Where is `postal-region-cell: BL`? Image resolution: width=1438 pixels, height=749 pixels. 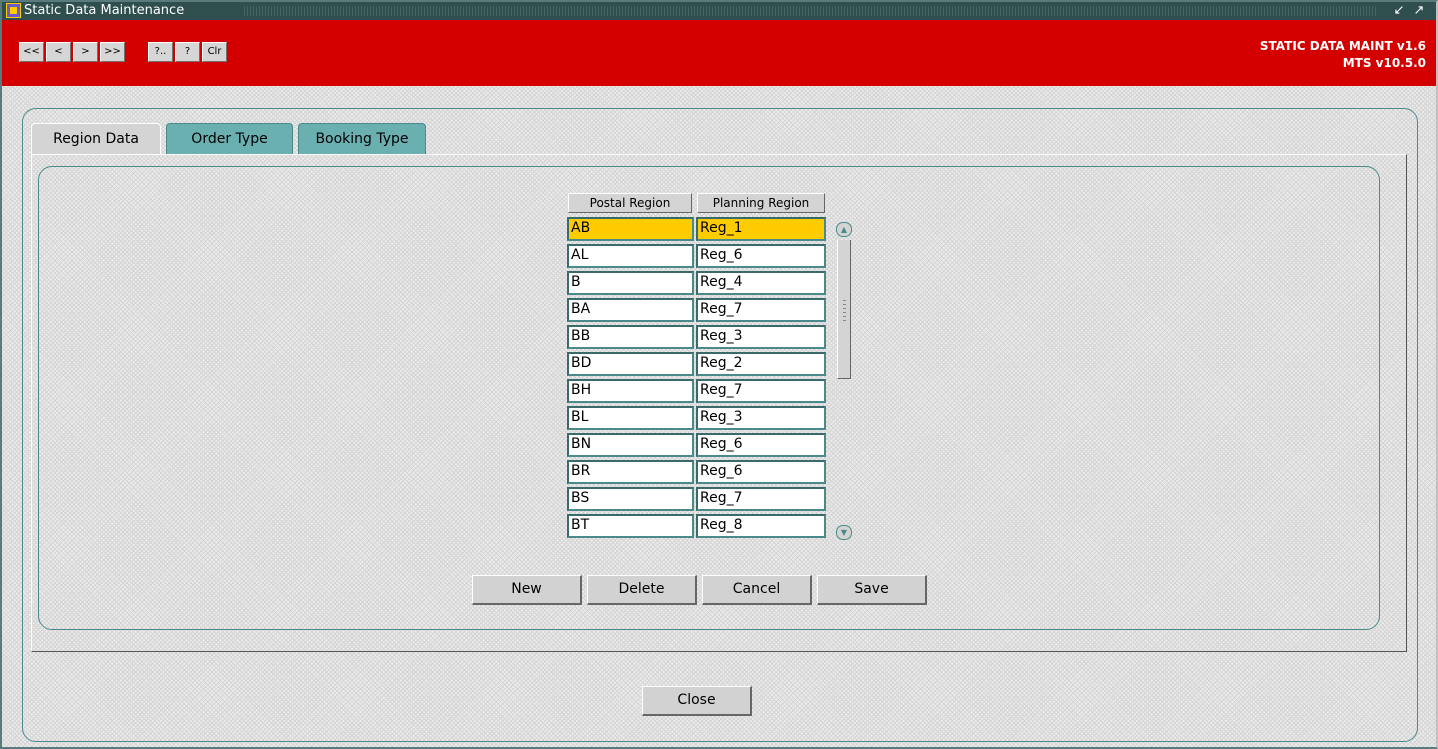
postal-region-cell: BL is located at coordinates (630, 418).